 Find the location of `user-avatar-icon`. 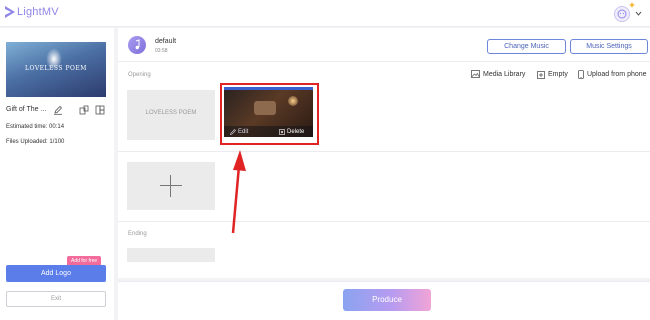

user-avatar-icon is located at coordinates (622, 14).